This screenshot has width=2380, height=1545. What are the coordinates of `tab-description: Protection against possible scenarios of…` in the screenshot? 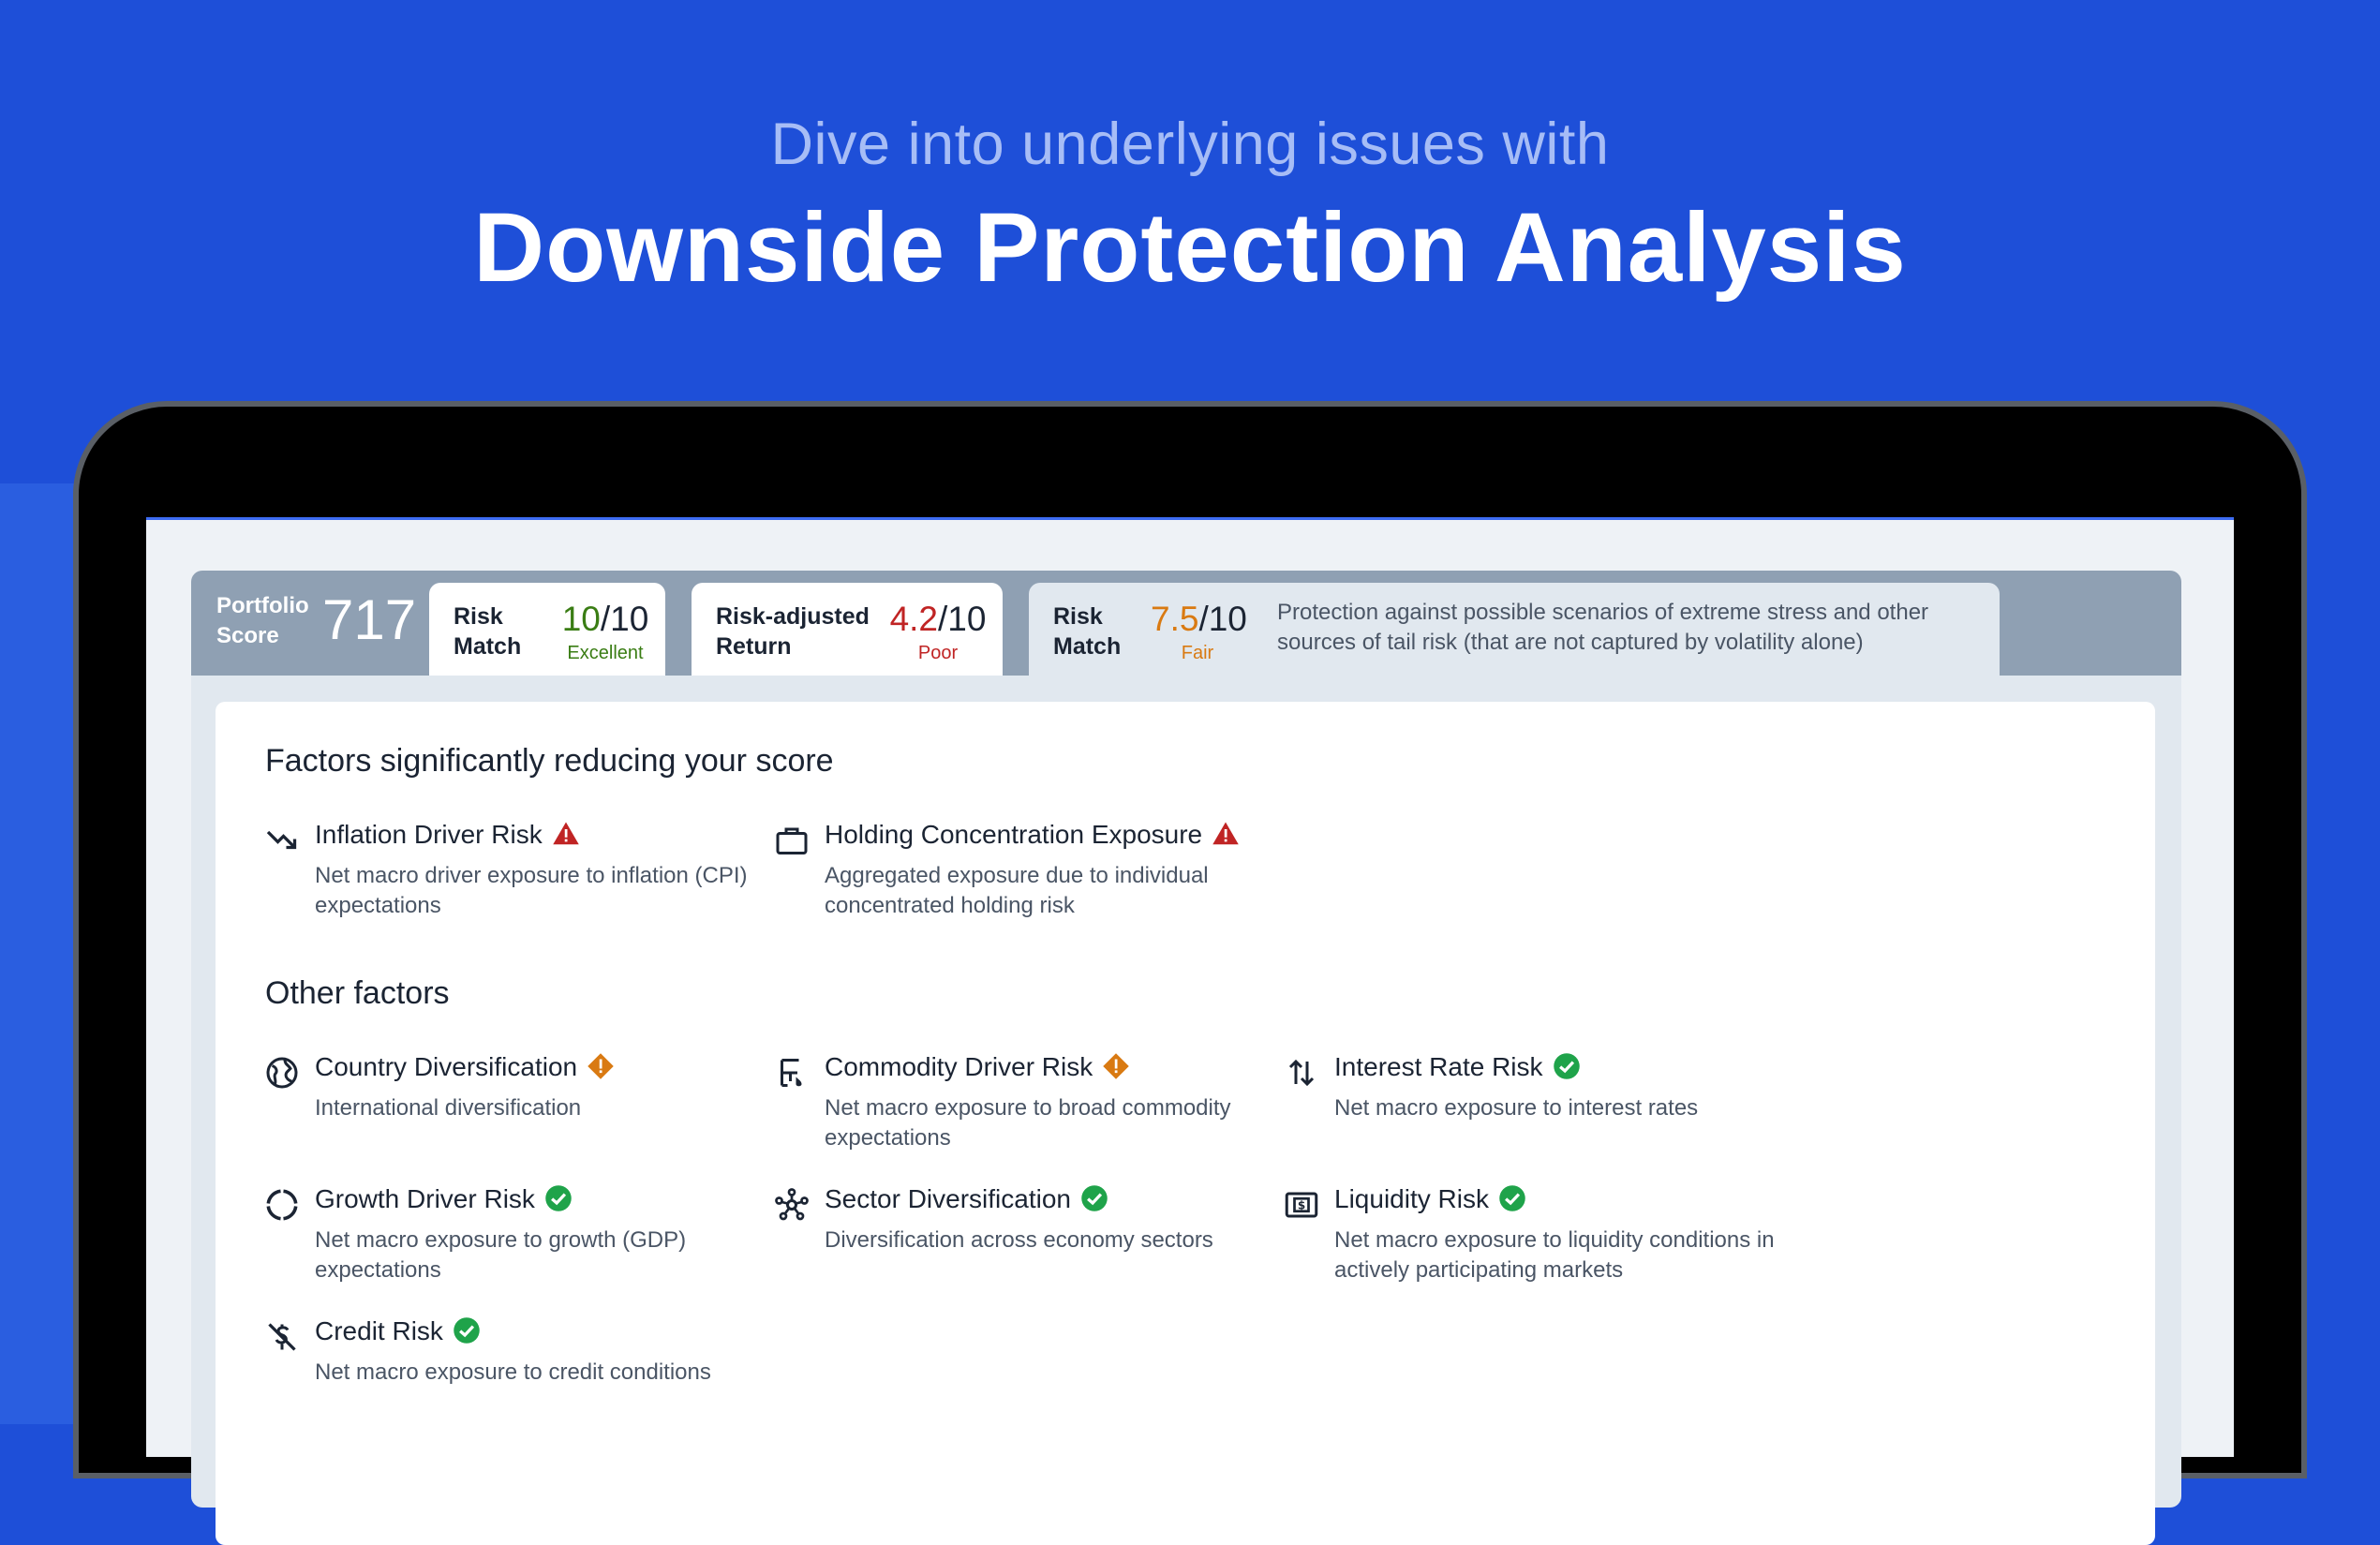 It's located at (1603, 628).